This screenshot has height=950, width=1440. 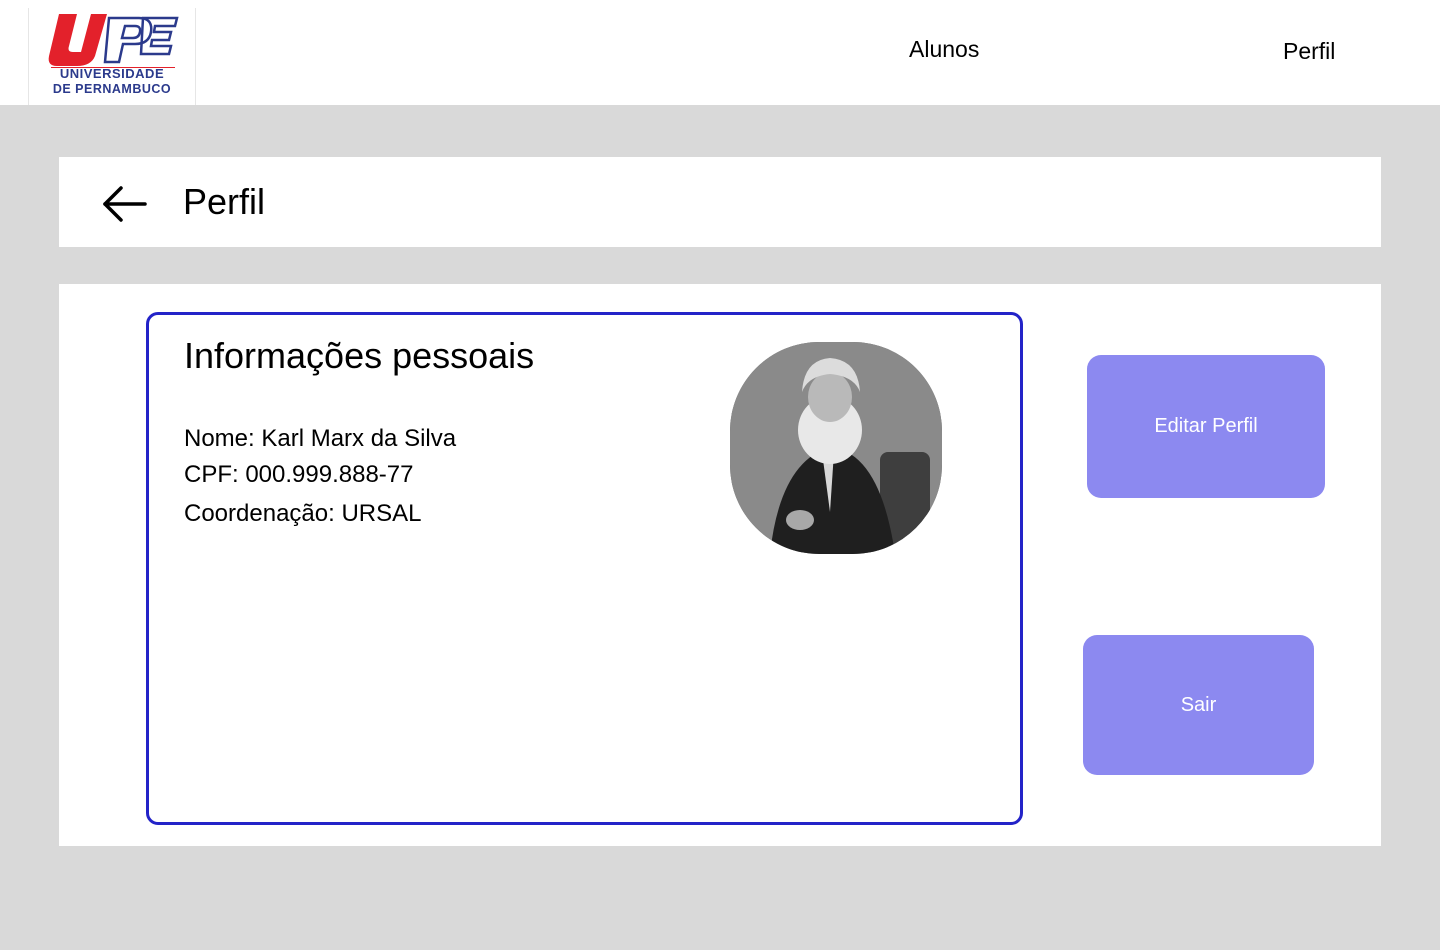 I want to click on logout-button: Sair, so click(x=1198, y=705).